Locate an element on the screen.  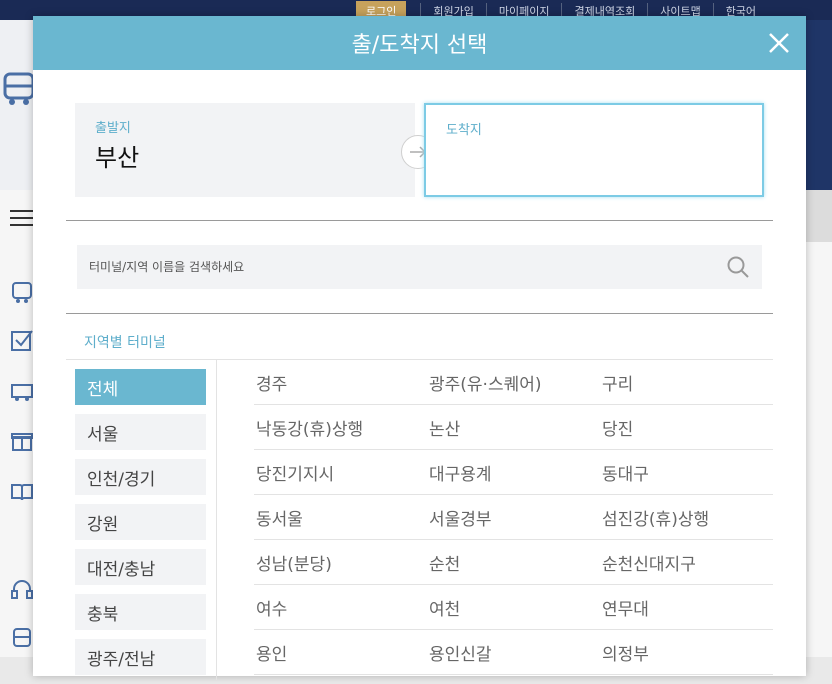
terminal-item: 여천 is located at coordinates (513, 607).